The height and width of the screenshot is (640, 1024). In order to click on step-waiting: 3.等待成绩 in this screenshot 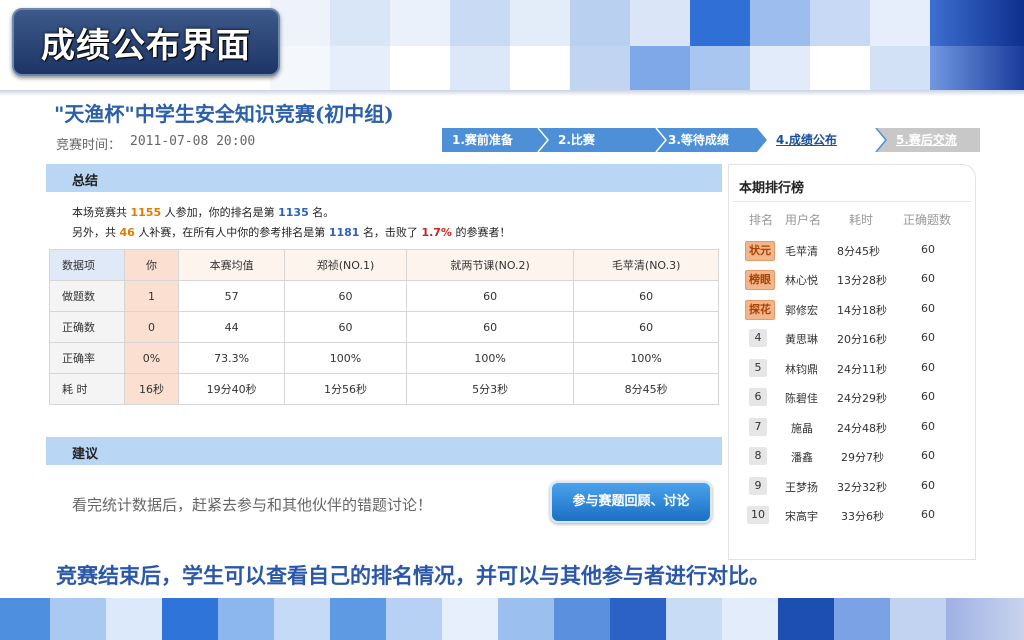, I will do `click(692, 140)`.